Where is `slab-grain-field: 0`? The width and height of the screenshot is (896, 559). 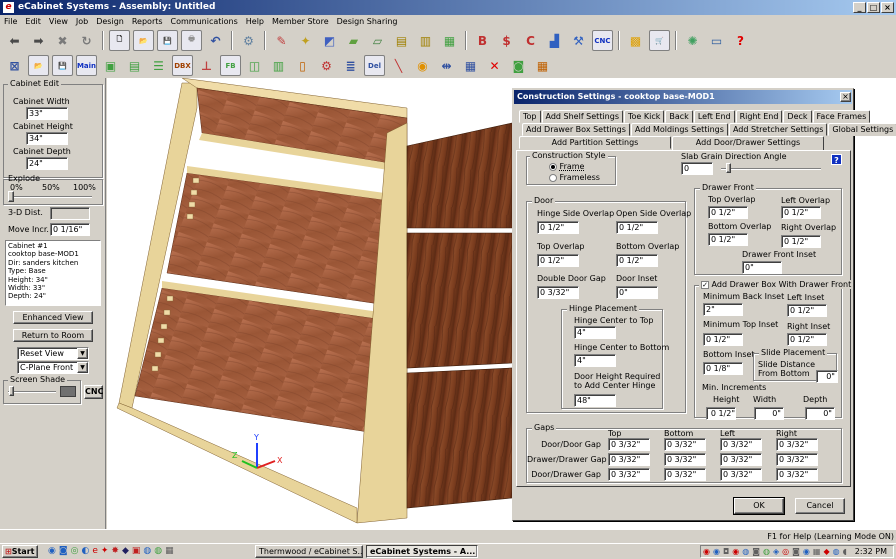
slab-grain-field: 0 is located at coordinates (697, 168).